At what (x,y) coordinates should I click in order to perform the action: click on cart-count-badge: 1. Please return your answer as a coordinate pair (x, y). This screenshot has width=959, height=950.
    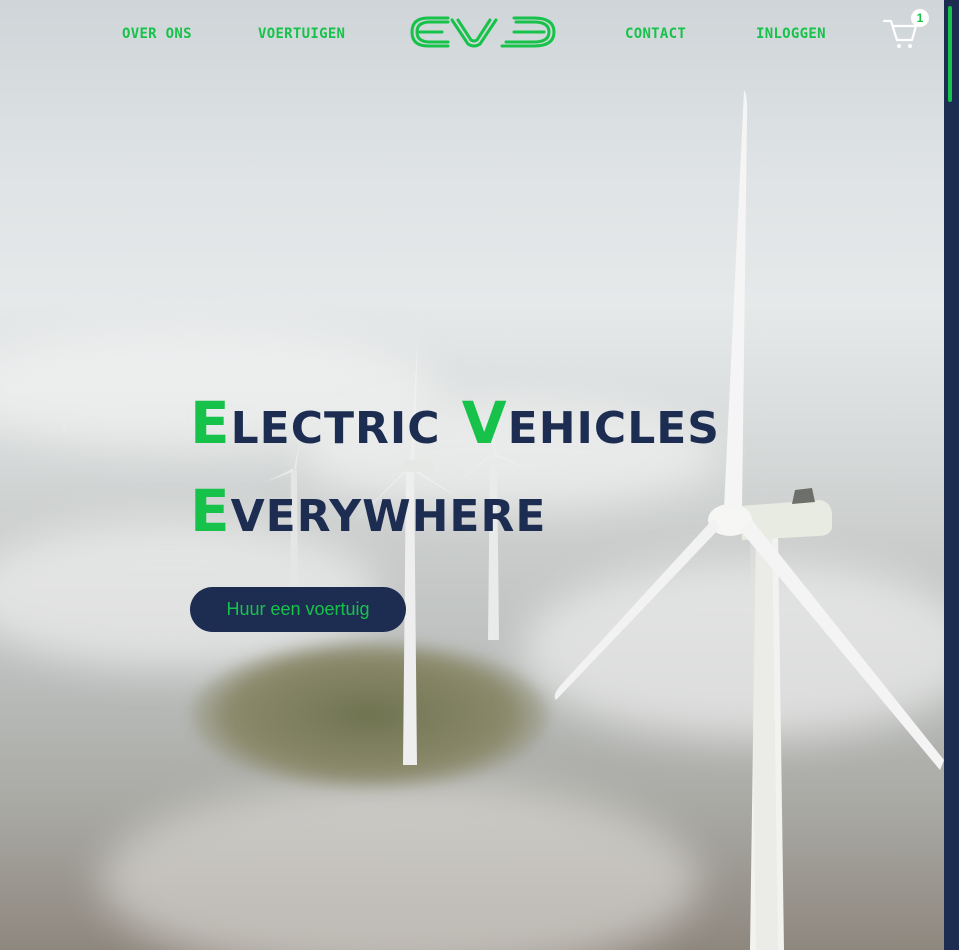
    Looking at the image, I should click on (920, 18).